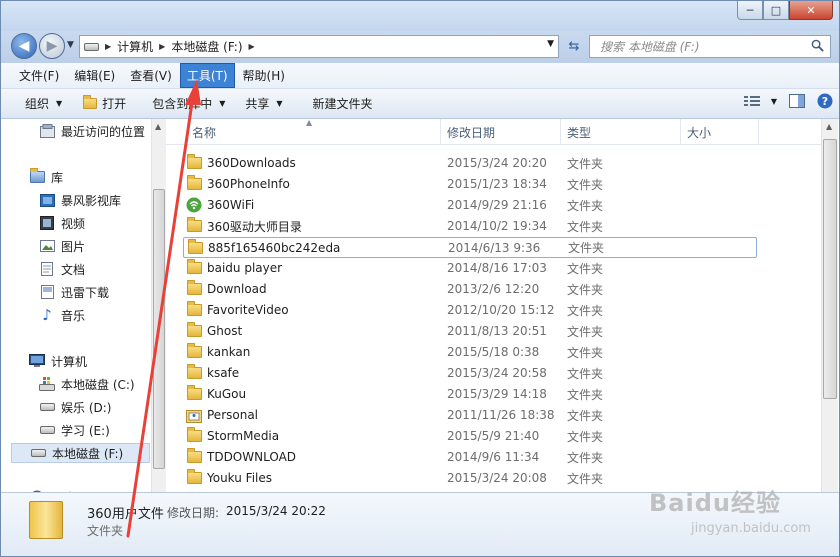  Describe the element at coordinates (263, 104) in the screenshot. I see `share-button: 共享 ▼` at that location.